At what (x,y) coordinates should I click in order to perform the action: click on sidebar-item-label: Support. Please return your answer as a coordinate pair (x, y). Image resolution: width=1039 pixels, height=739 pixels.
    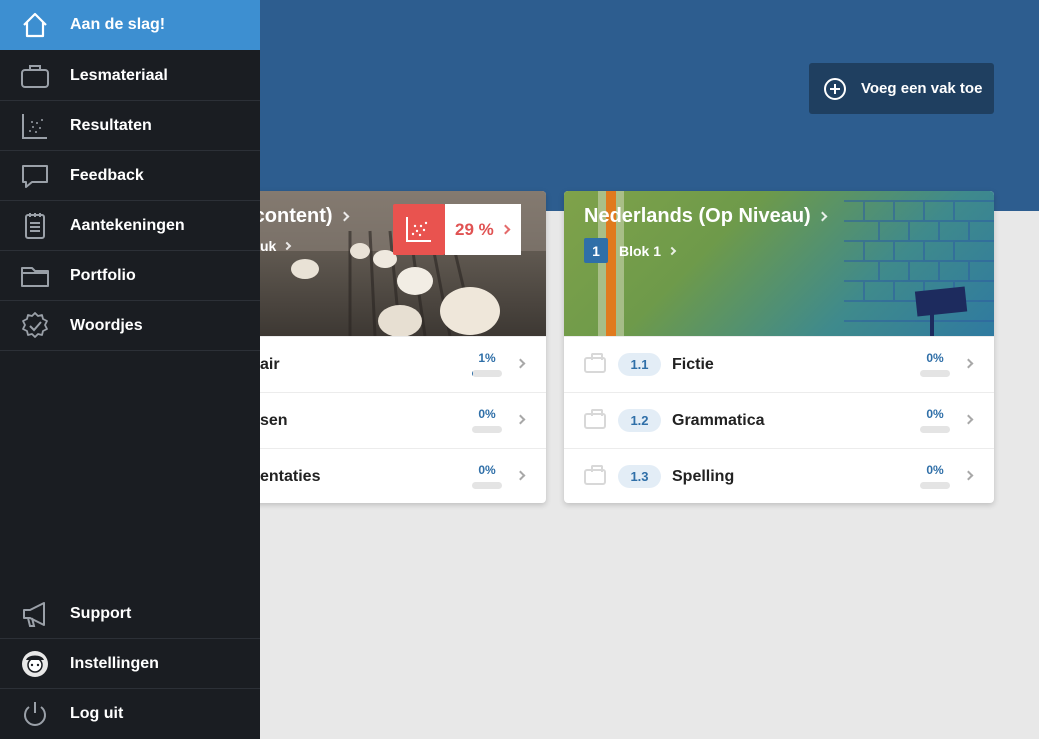
    Looking at the image, I should click on (101, 613).